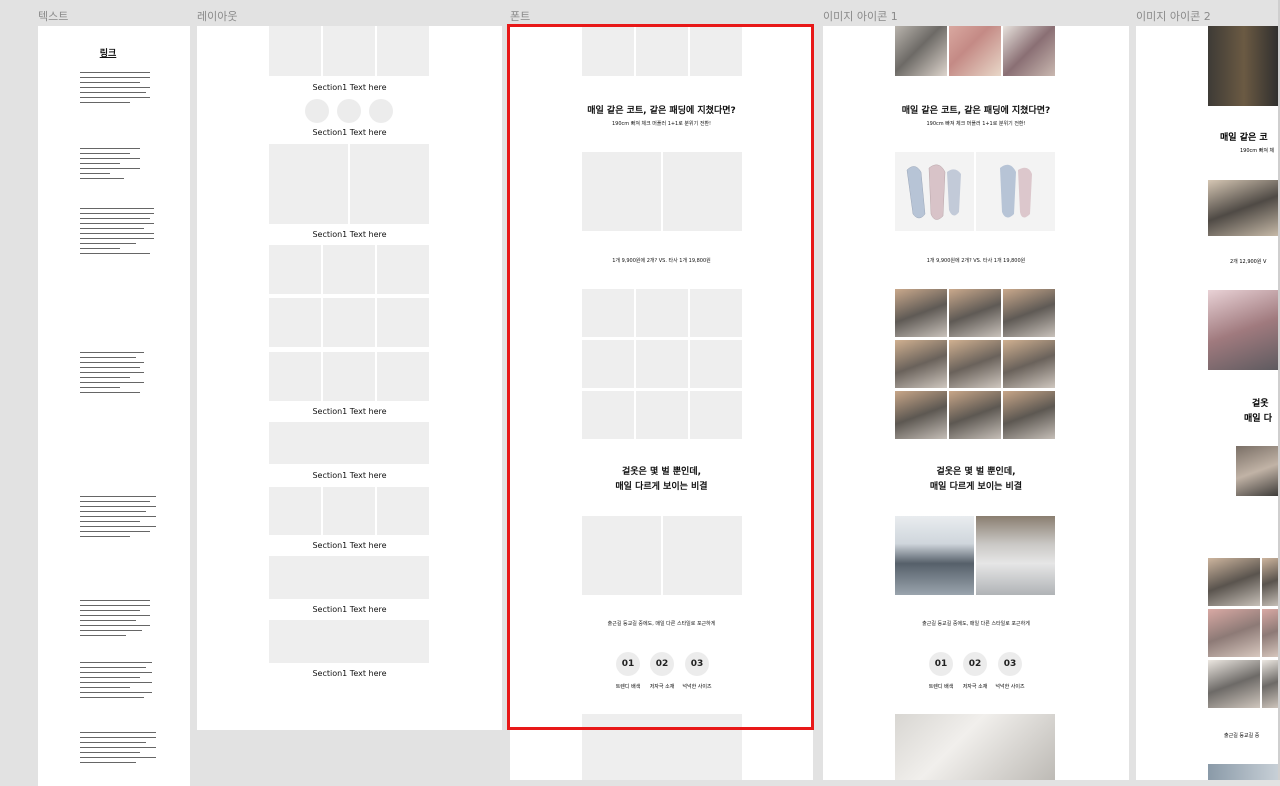 Image resolution: width=1280 pixels, height=786 pixels. I want to click on image1-feature-label-3: 넉넉한 사이즈, so click(1010, 687).